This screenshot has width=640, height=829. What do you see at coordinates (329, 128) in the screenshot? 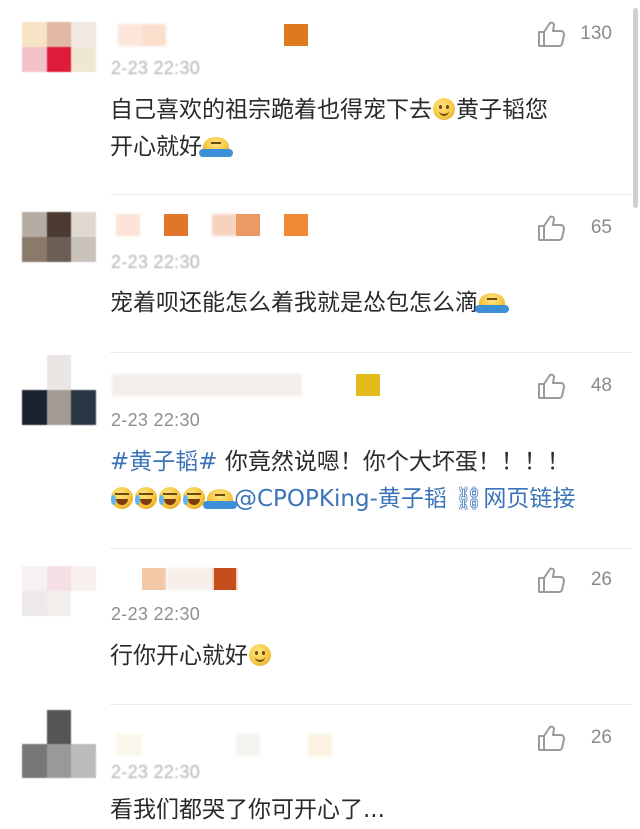
I see `comment-text: 自己喜欢的祖宗跪着也得宠下去 黄子韬您 开心就好` at bounding box center [329, 128].